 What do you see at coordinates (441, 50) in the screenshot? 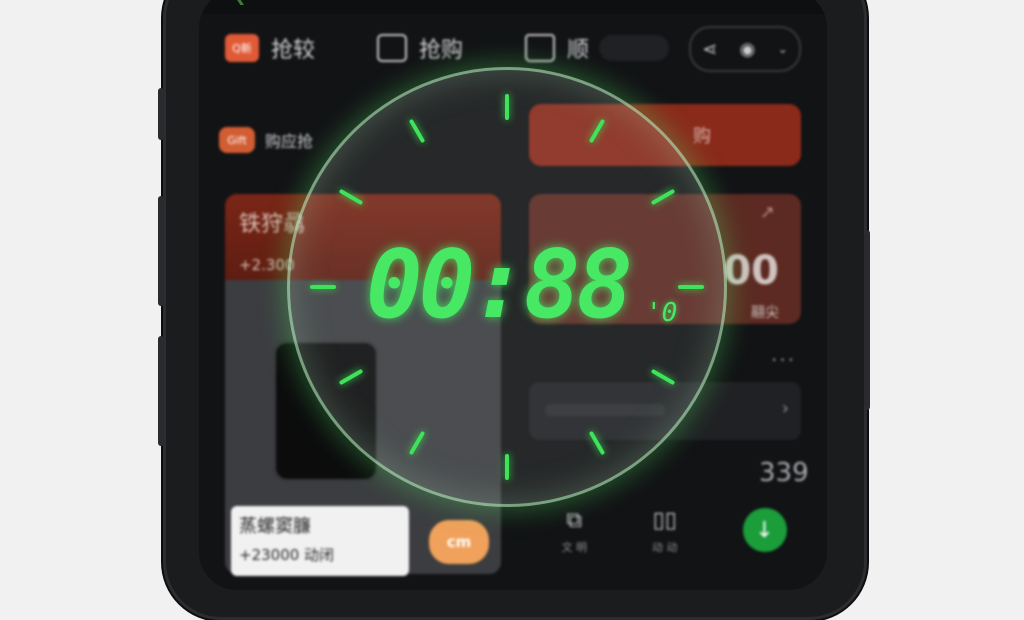
I see `tab-flash-sale-label: 抢购` at bounding box center [441, 50].